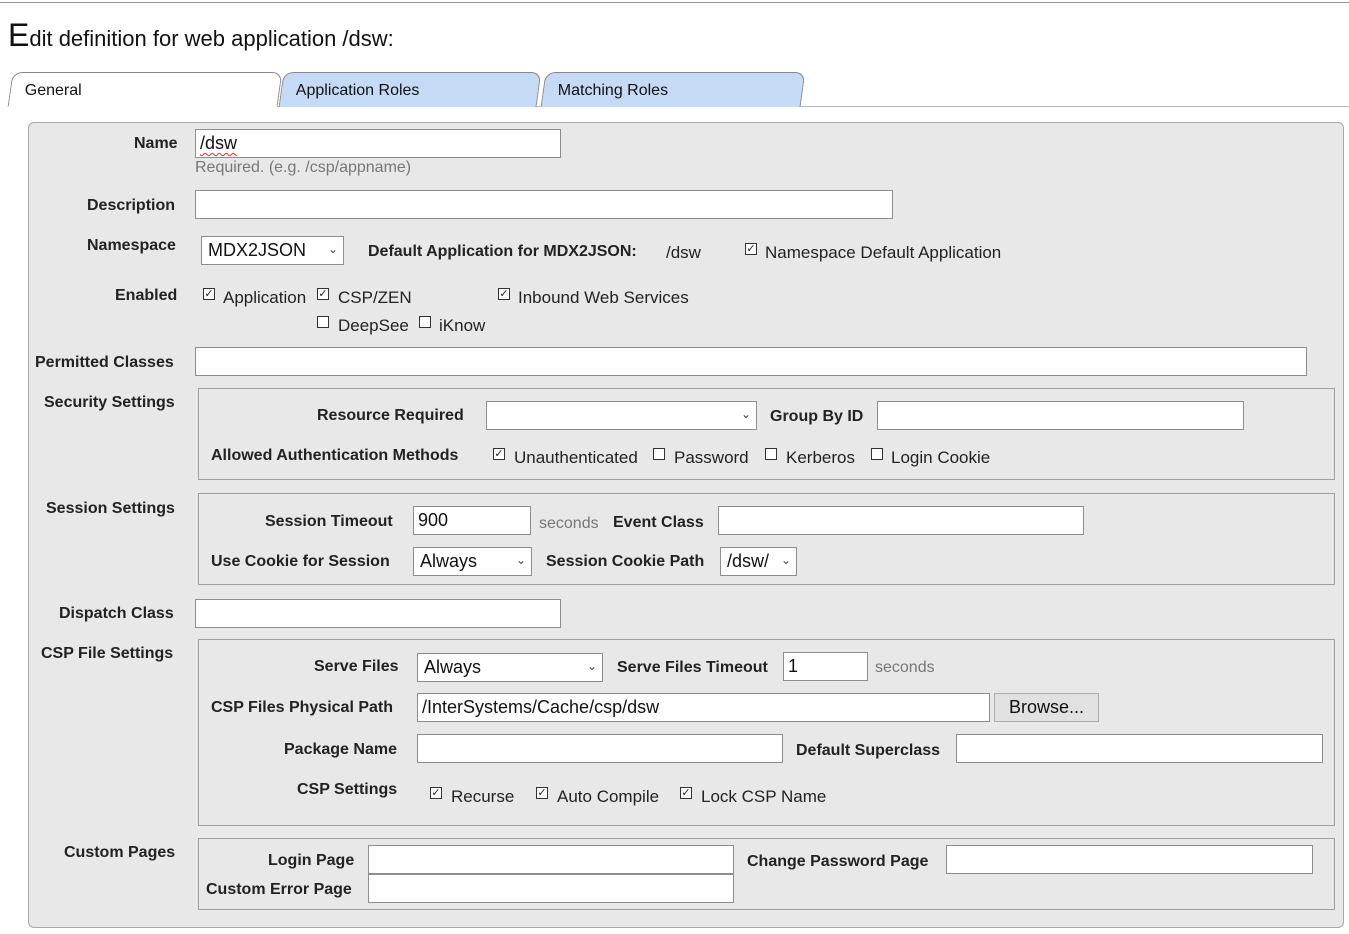 This screenshot has height=934, width=1349. What do you see at coordinates (1129, 859) in the screenshot?
I see `change-password-input` at bounding box center [1129, 859].